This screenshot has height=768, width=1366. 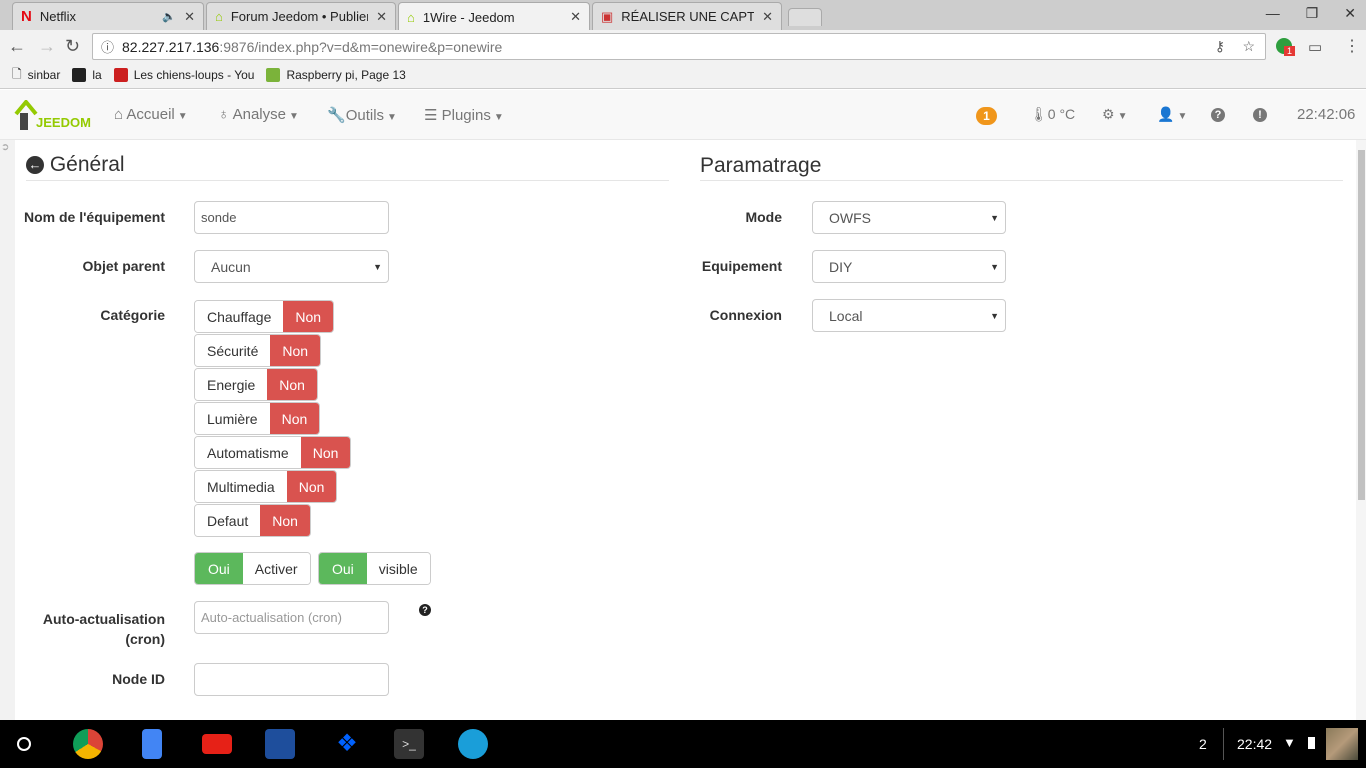 What do you see at coordinates (607, 16) in the screenshot?
I see `page-favicon-icon: ▣` at bounding box center [607, 16].